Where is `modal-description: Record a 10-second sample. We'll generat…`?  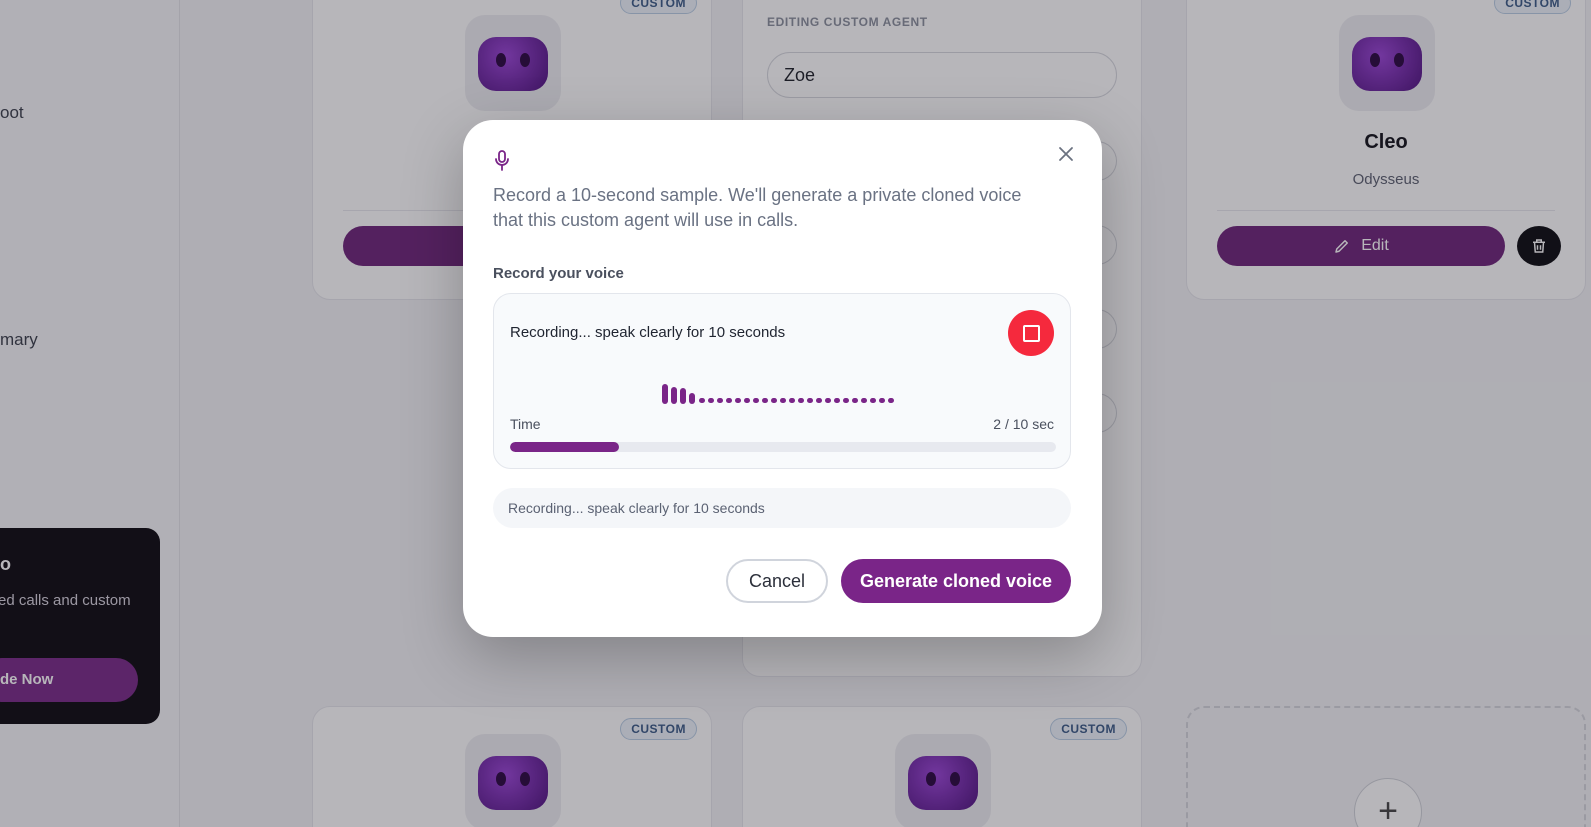
modal-description: Record a 10-second sample. We'll generat… is located at coordinates (757, 207).